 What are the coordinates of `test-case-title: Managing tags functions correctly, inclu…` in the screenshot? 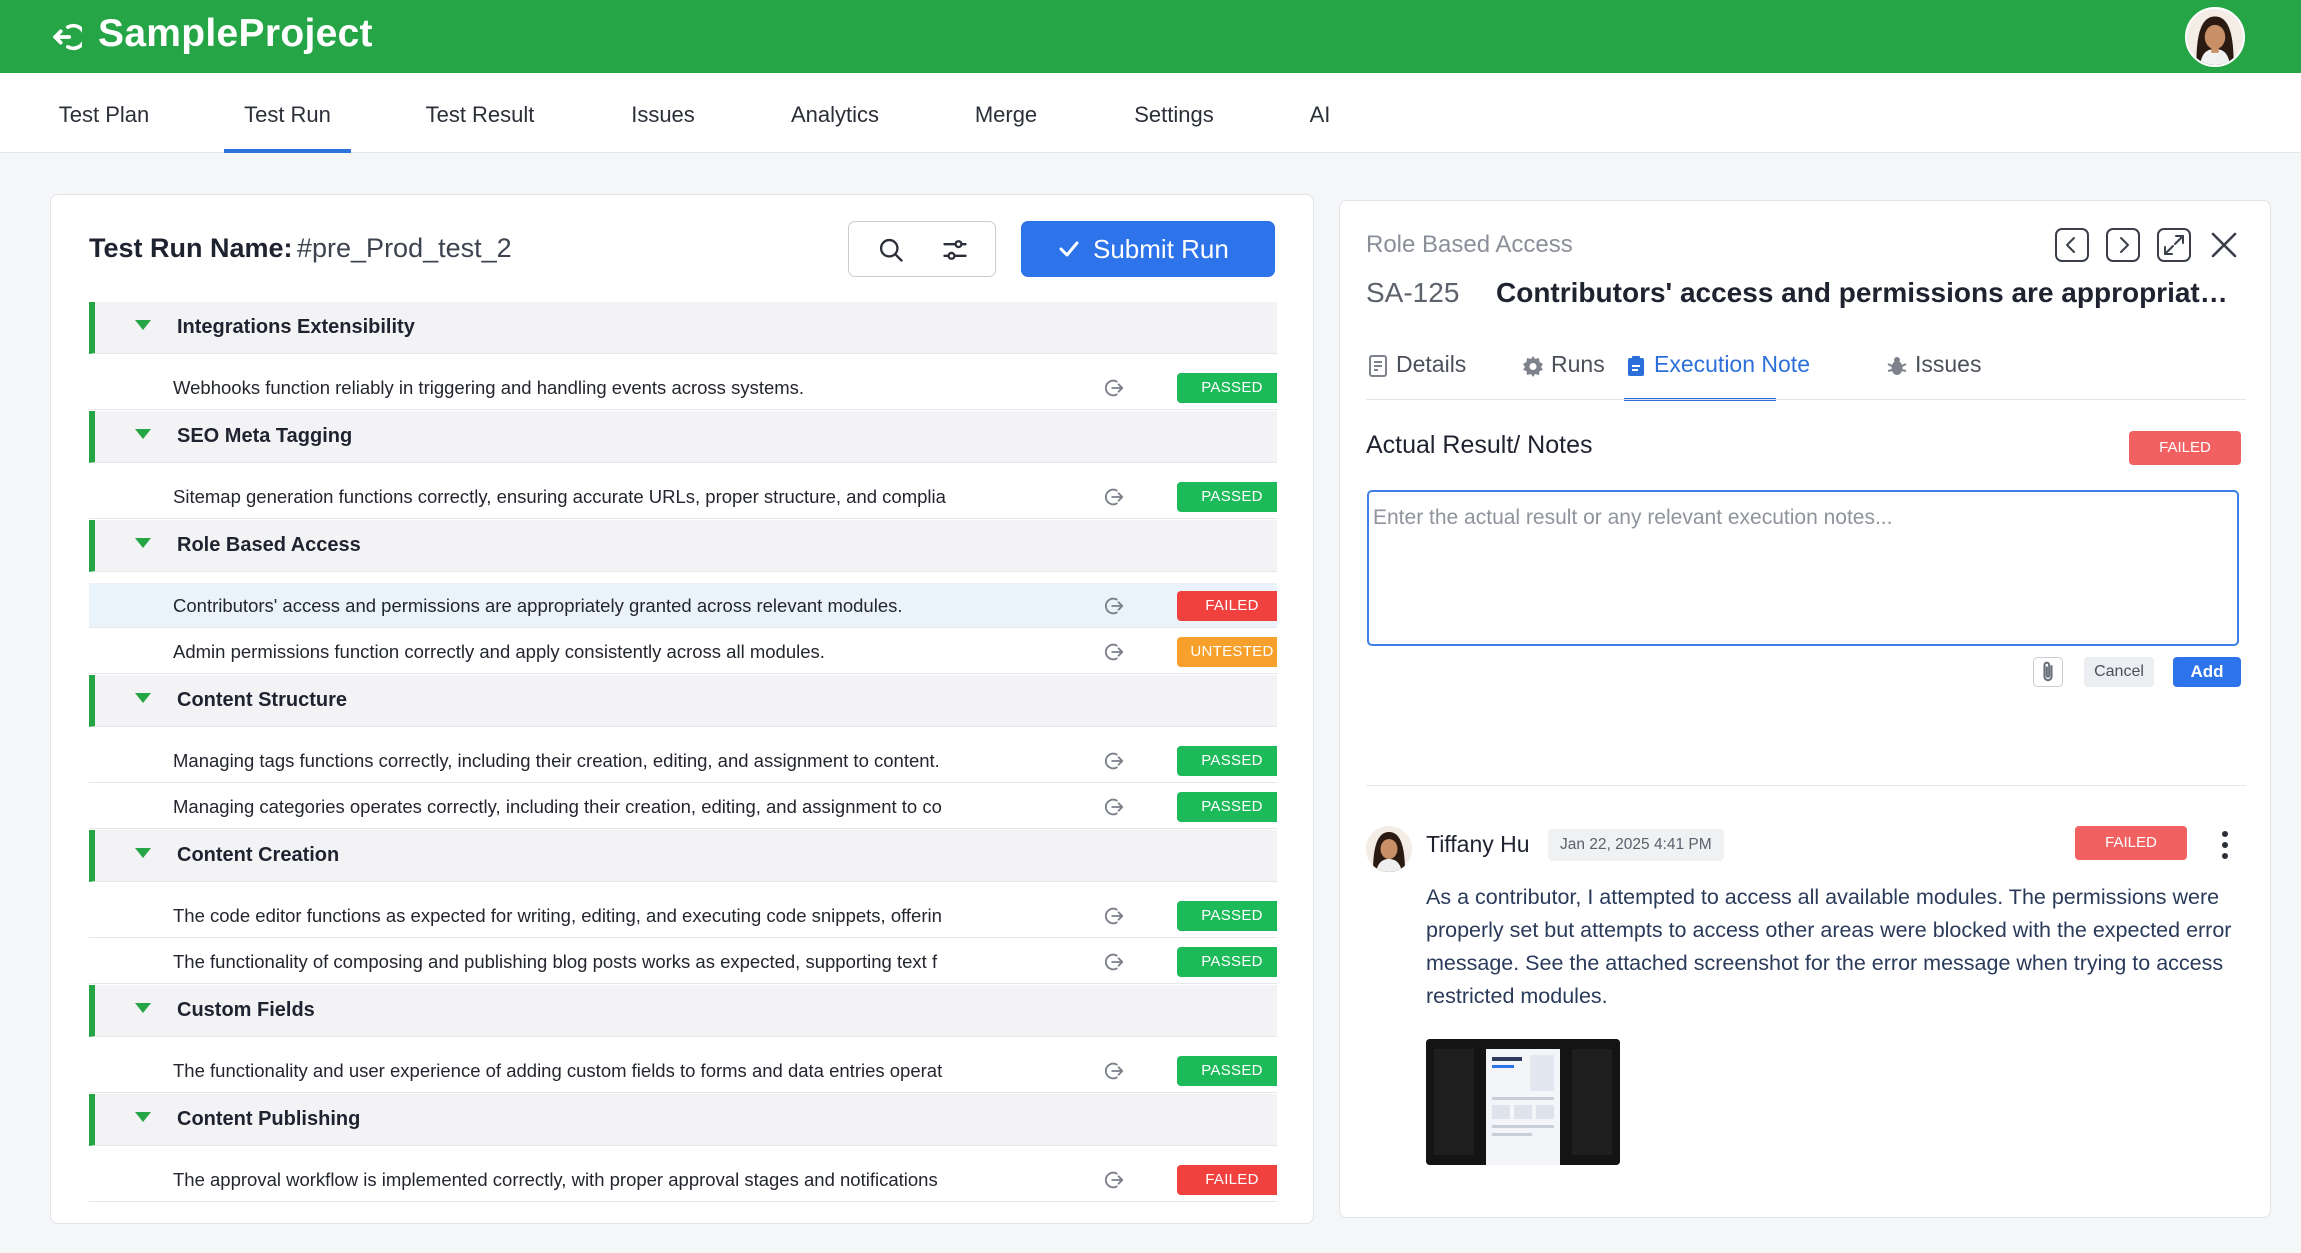 It's located at (556, 760).